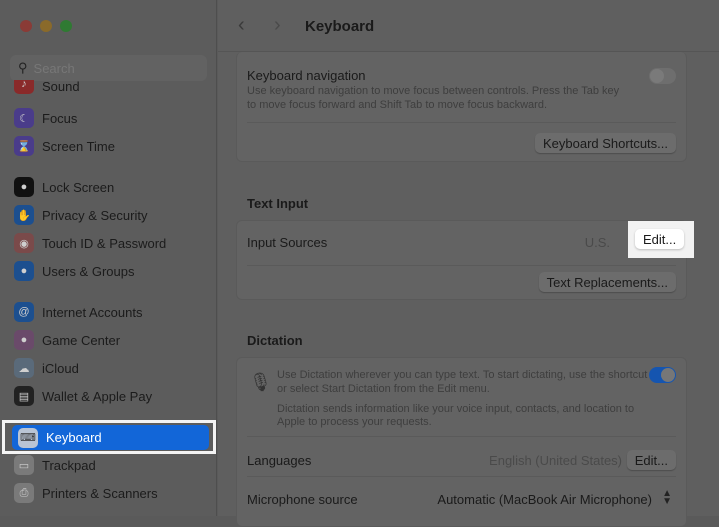 This screenshot has height=527, width=719. What do you see at coordinates (24, 118) in the screenshot?
I see `moon-icon: ☾` at bounding box center [24, 118].